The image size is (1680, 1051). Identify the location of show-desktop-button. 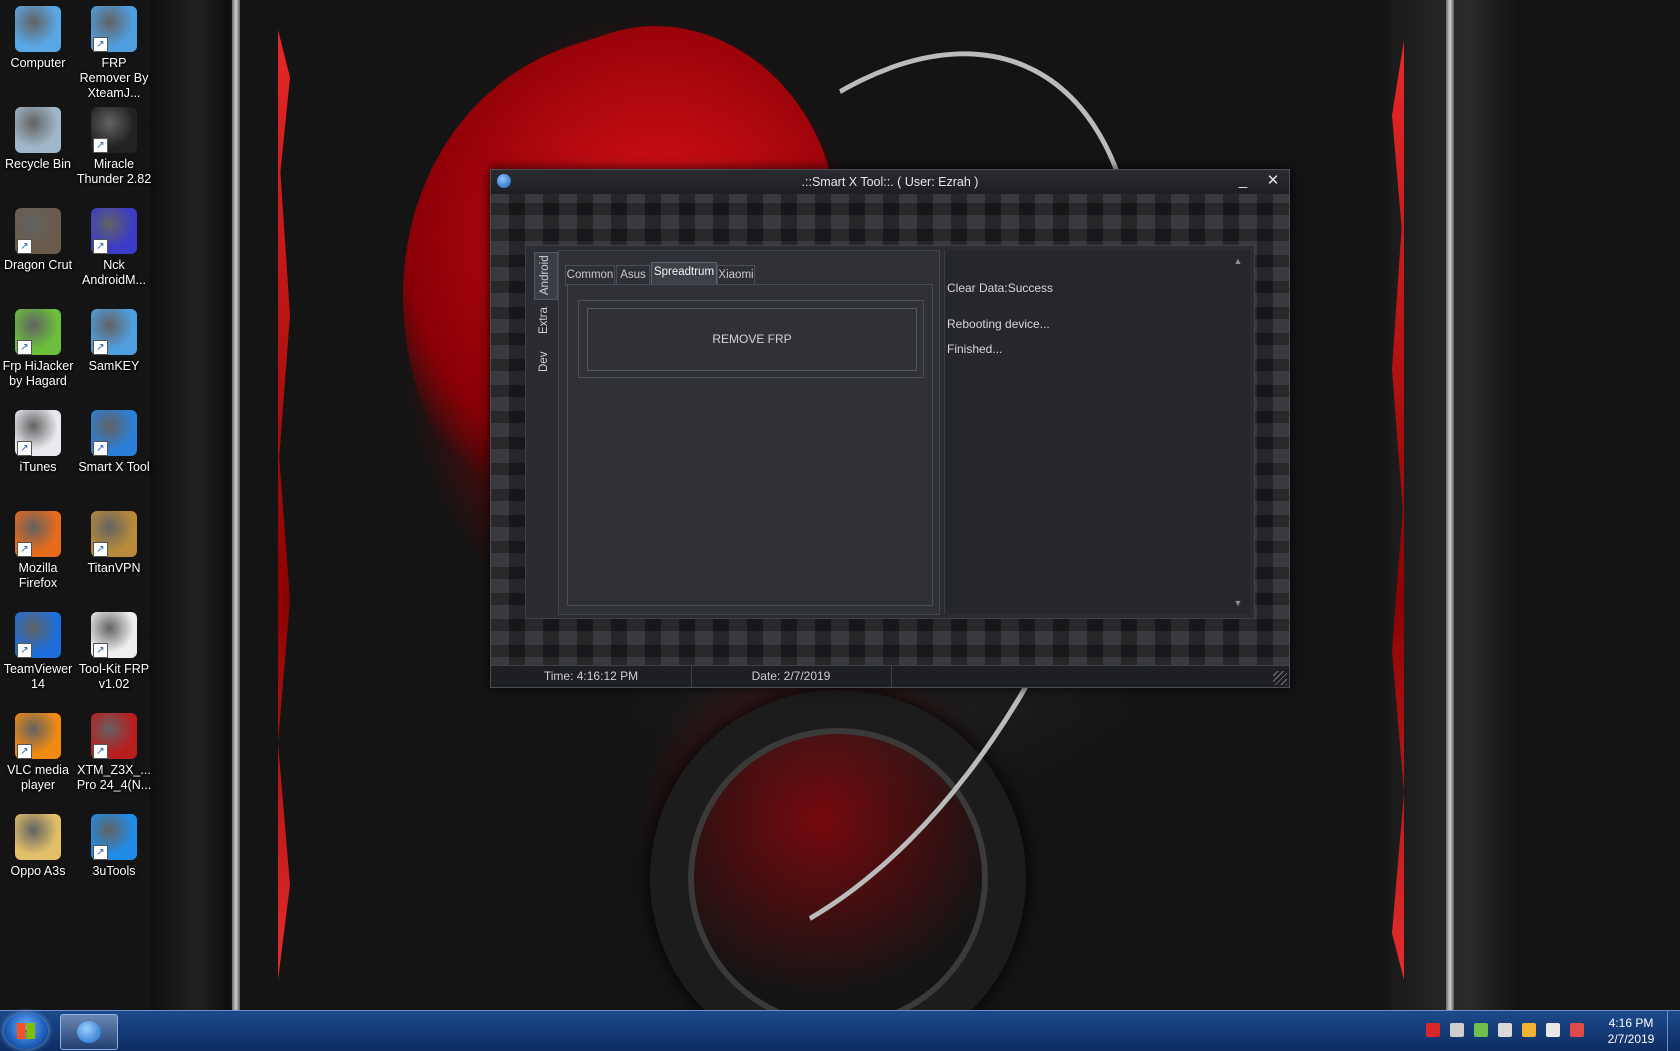
(1673, 1031).